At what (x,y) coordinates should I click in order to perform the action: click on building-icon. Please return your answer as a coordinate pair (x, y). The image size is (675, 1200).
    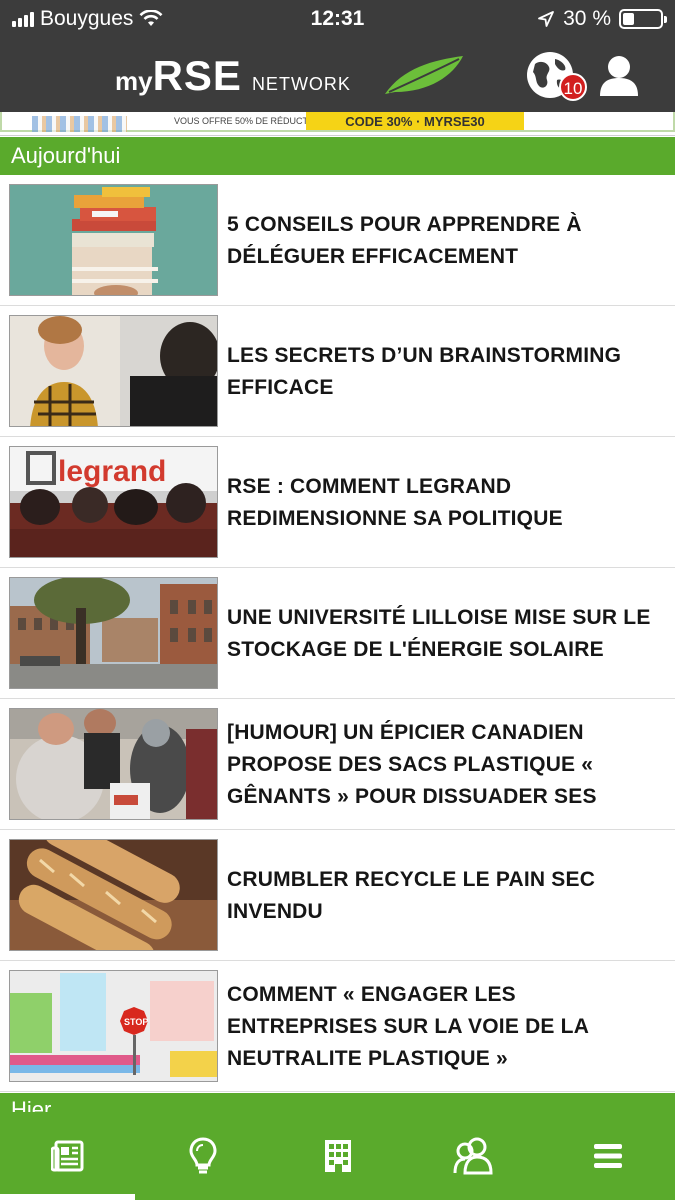
    Looking at the image, I should click on (337, 1156).